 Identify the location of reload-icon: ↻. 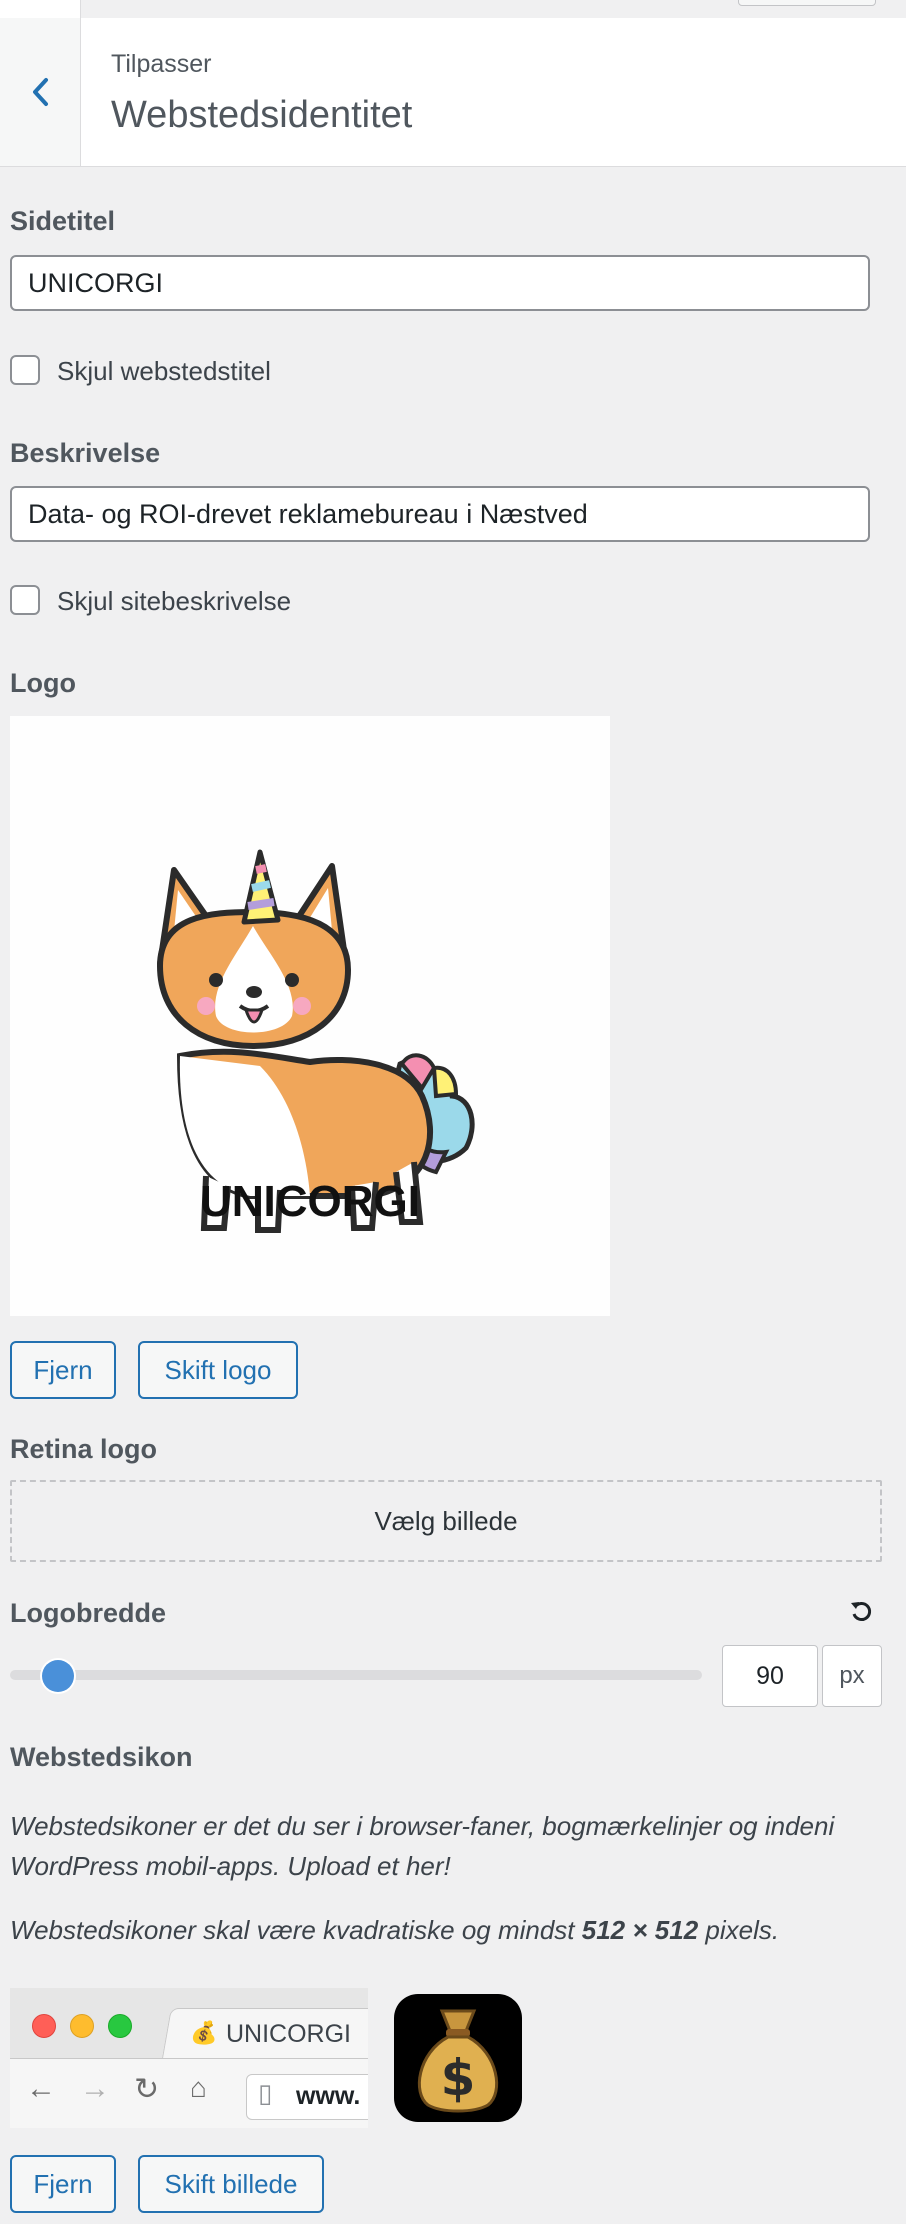
(147, 2089).